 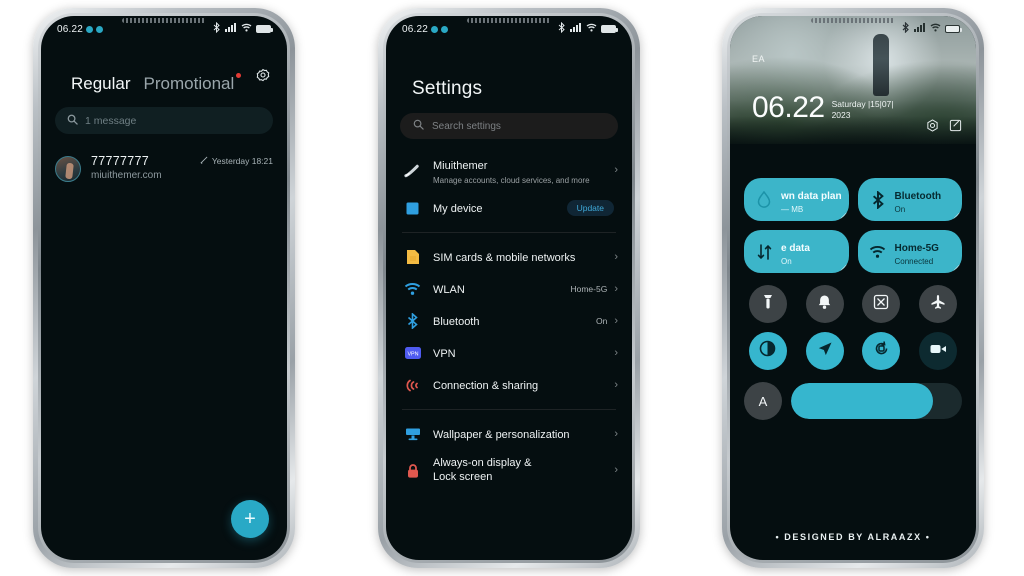 I want to click on connection-sharing-icon, so click(x=412, y=385).